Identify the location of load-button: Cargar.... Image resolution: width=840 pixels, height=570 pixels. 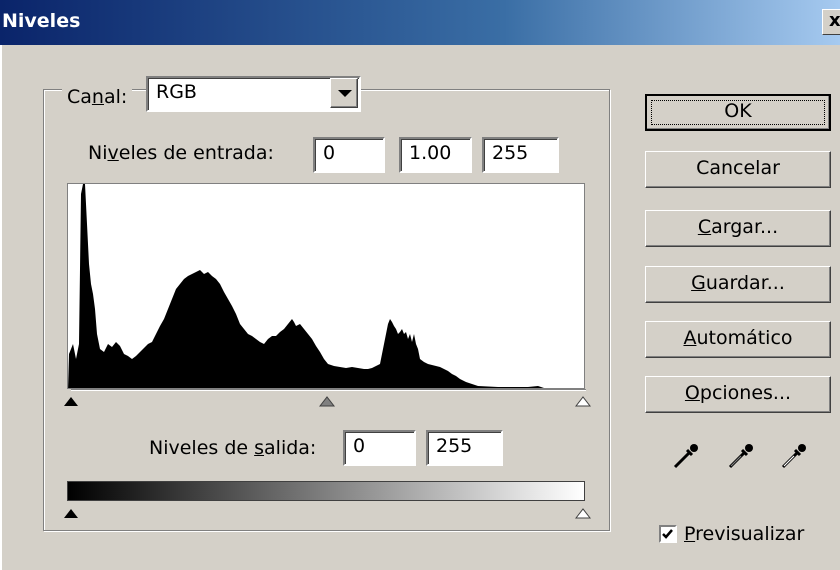
(738, 228).